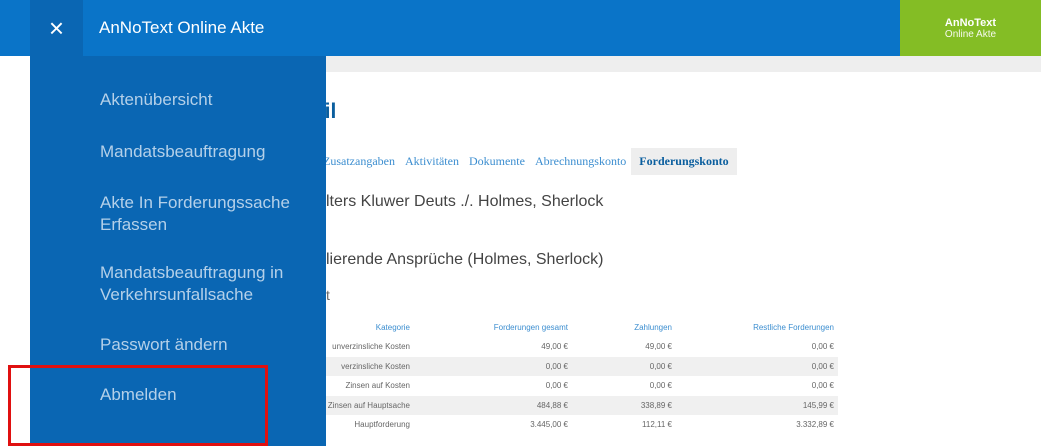  What do you see at coordinates (684, 161) in the screenshot?
I see `tab-forderungskonto: Forderungskonto` at bounding box center [684, 161].